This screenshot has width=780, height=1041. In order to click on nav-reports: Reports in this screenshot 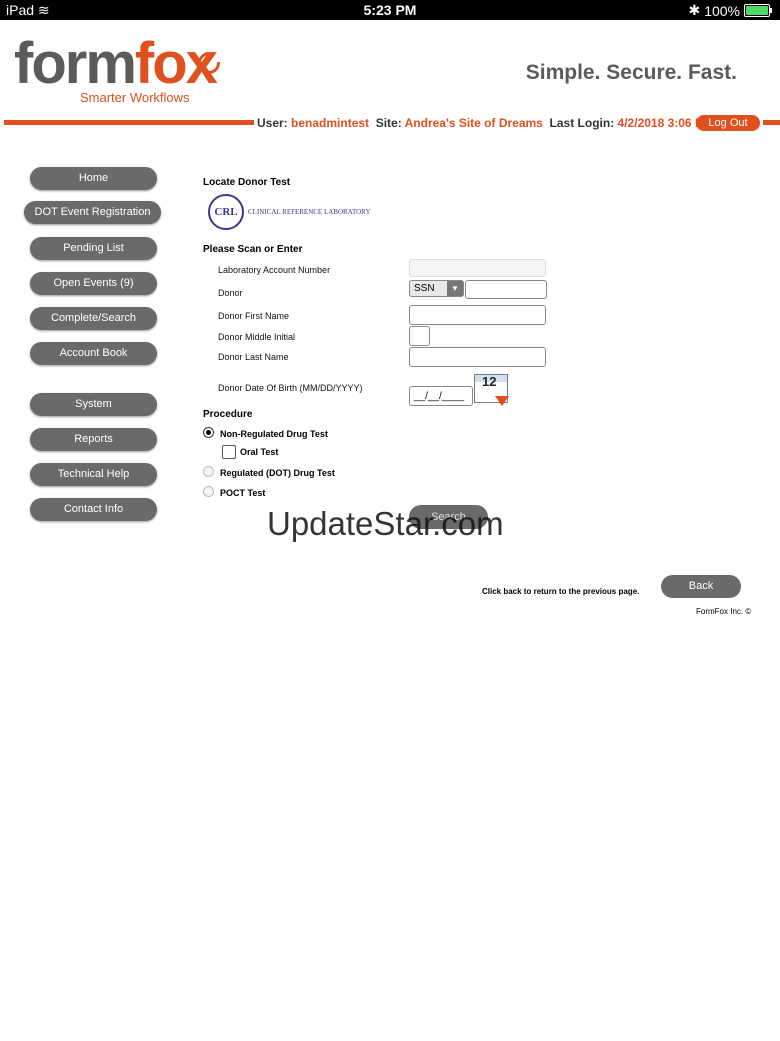, I will do `click(93, 439)`.